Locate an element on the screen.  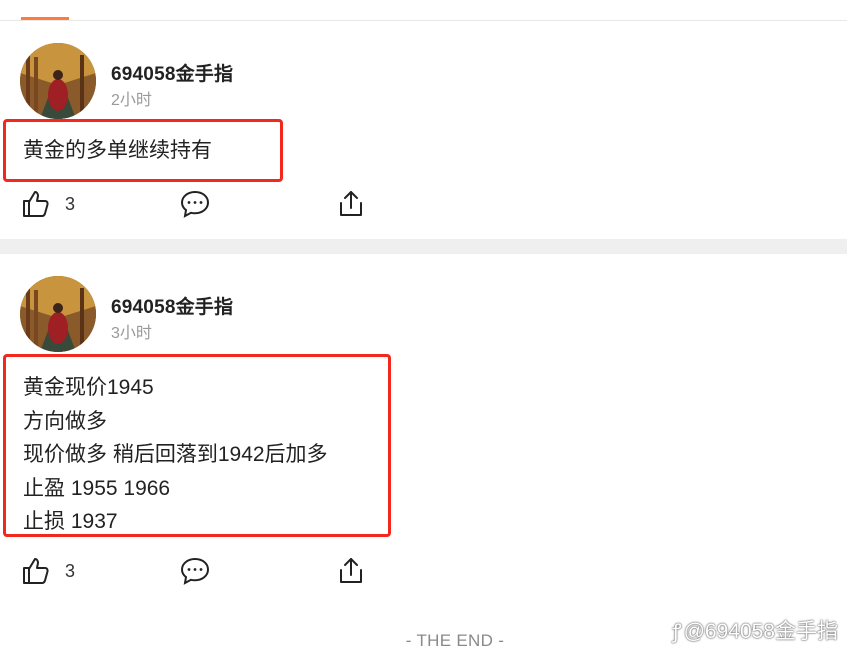
watermark-text: @694058金手指 is located at coordinates (760, 631).